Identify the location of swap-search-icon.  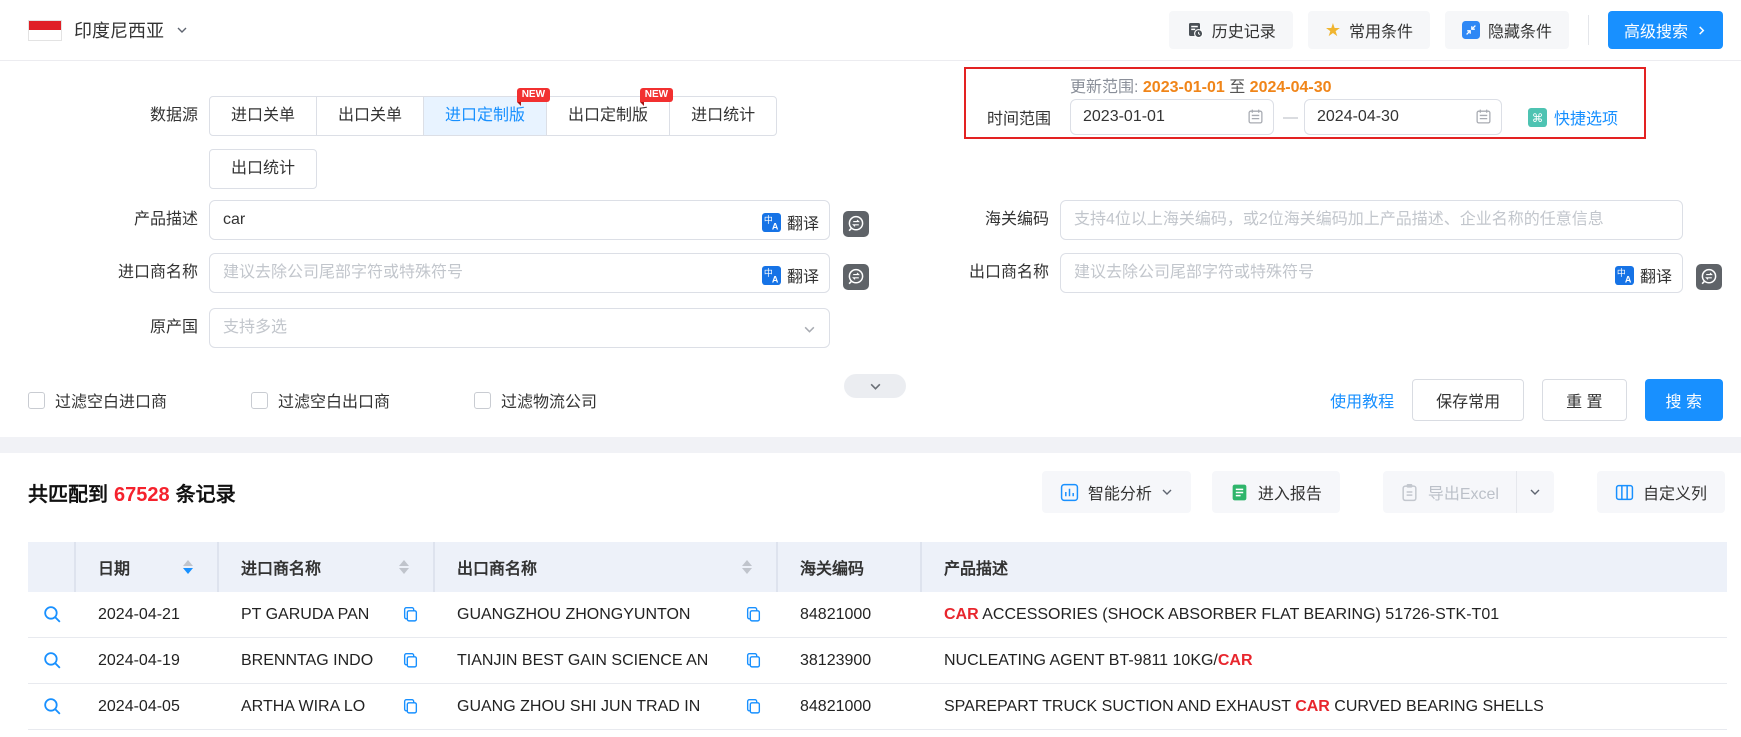
(1709, 276).